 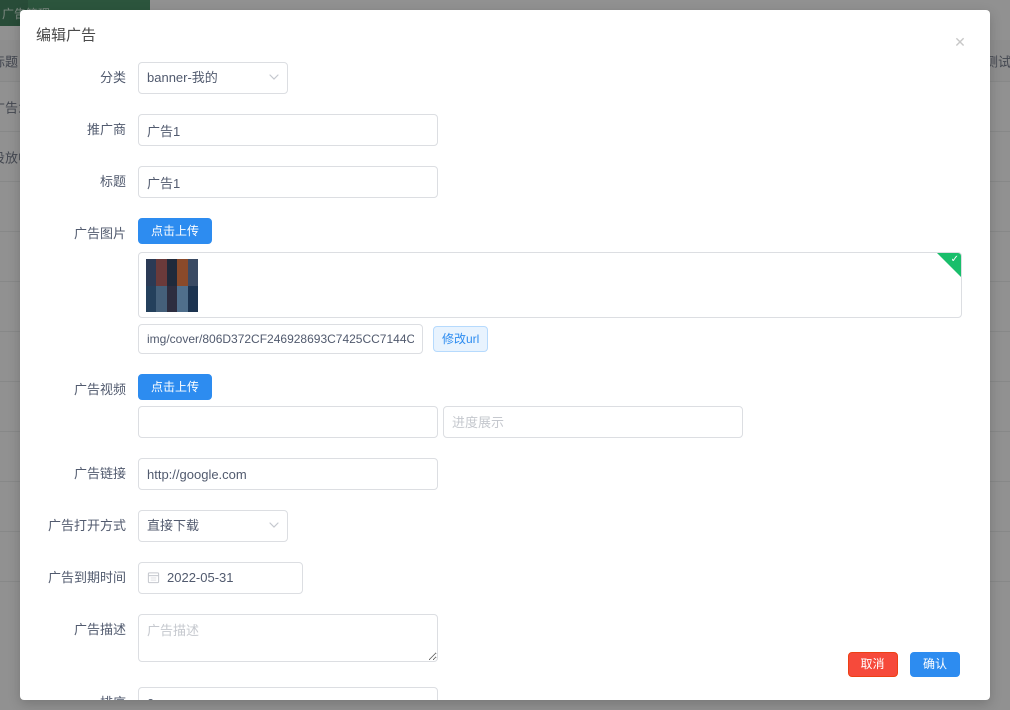 I want to click on form-row-expire-time: 广告到期时间 2022-05-31, so click(x=505, y=578).